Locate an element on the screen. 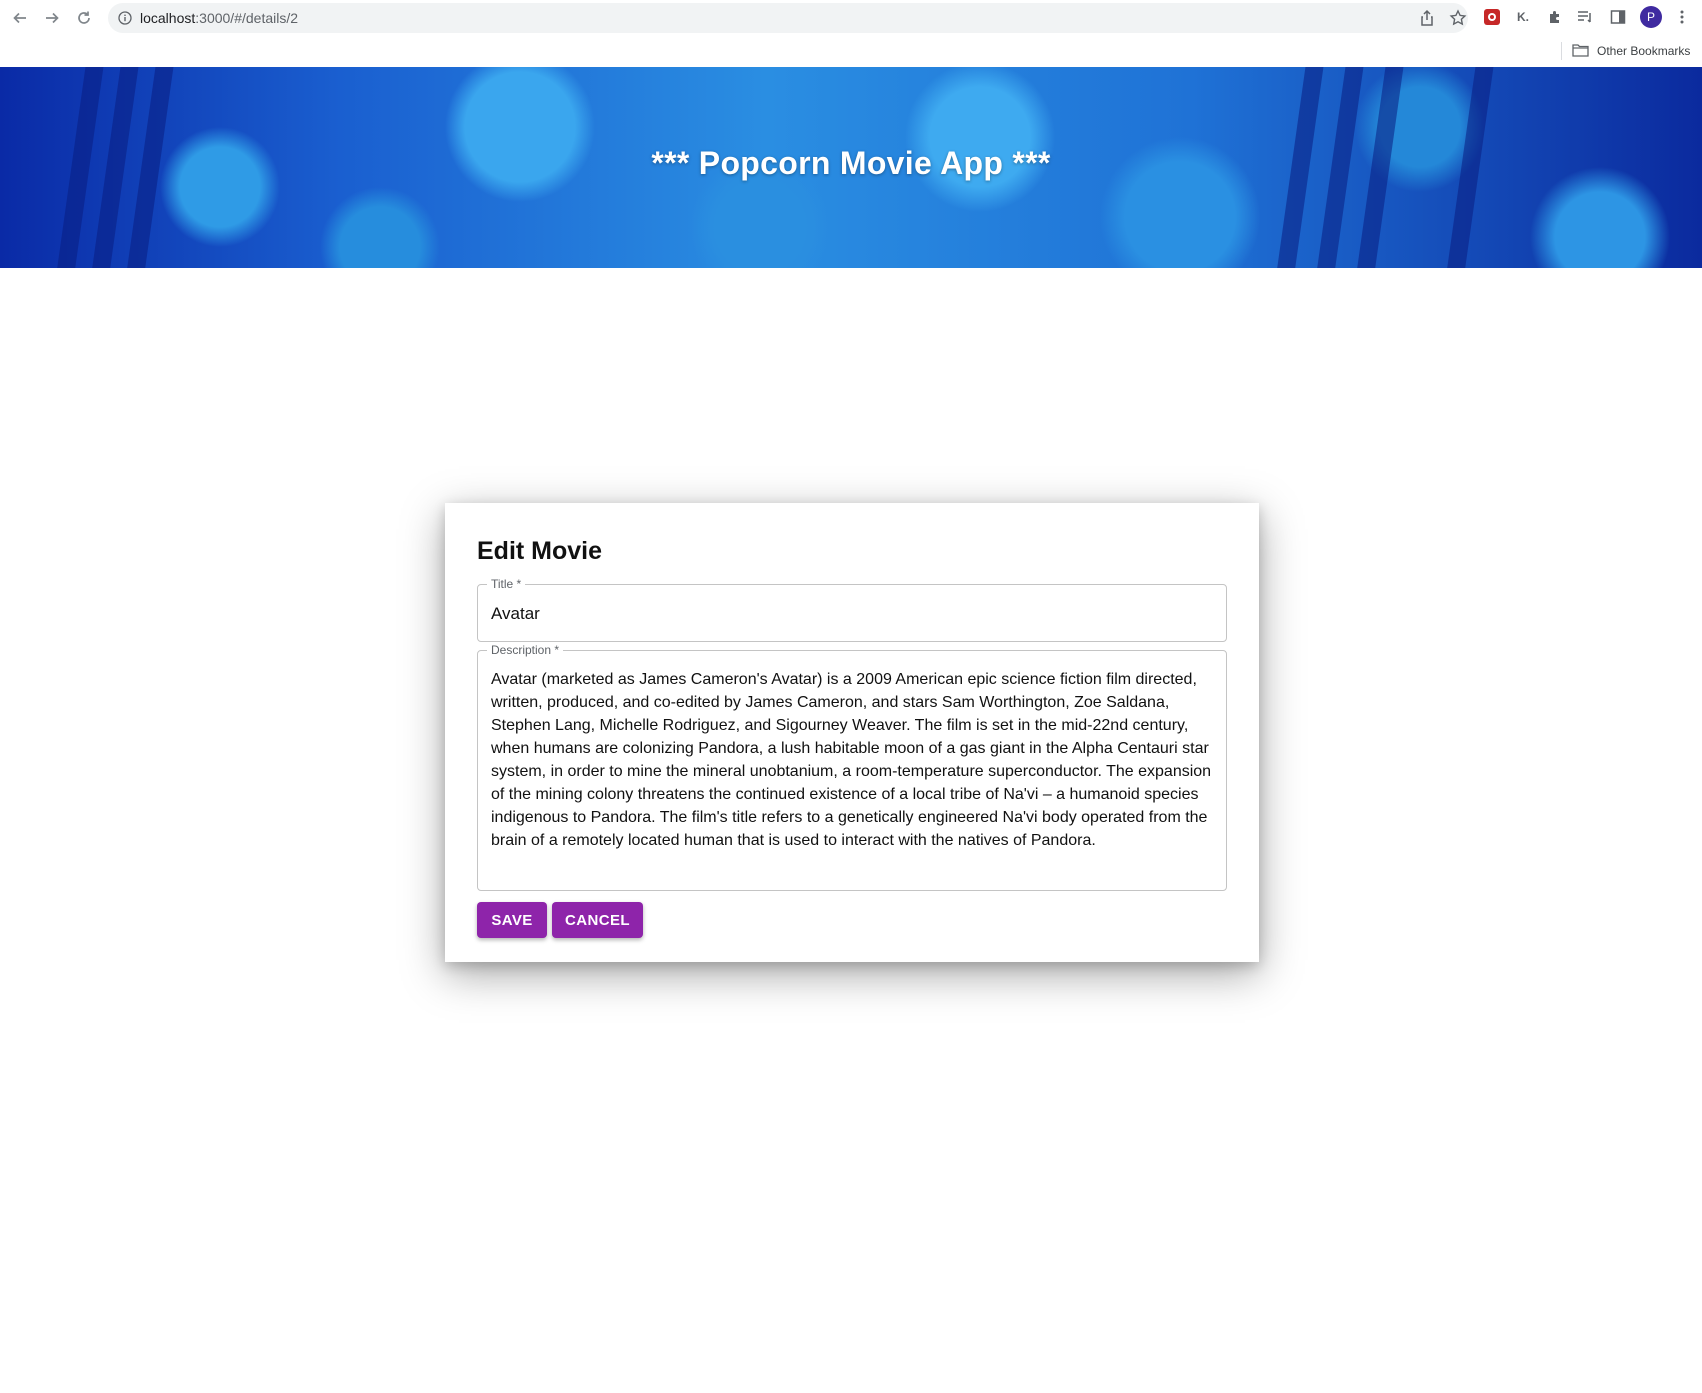 This screenshot has height=1393, width=1702. save-button: SAVE is located at coordinates (512, 920).